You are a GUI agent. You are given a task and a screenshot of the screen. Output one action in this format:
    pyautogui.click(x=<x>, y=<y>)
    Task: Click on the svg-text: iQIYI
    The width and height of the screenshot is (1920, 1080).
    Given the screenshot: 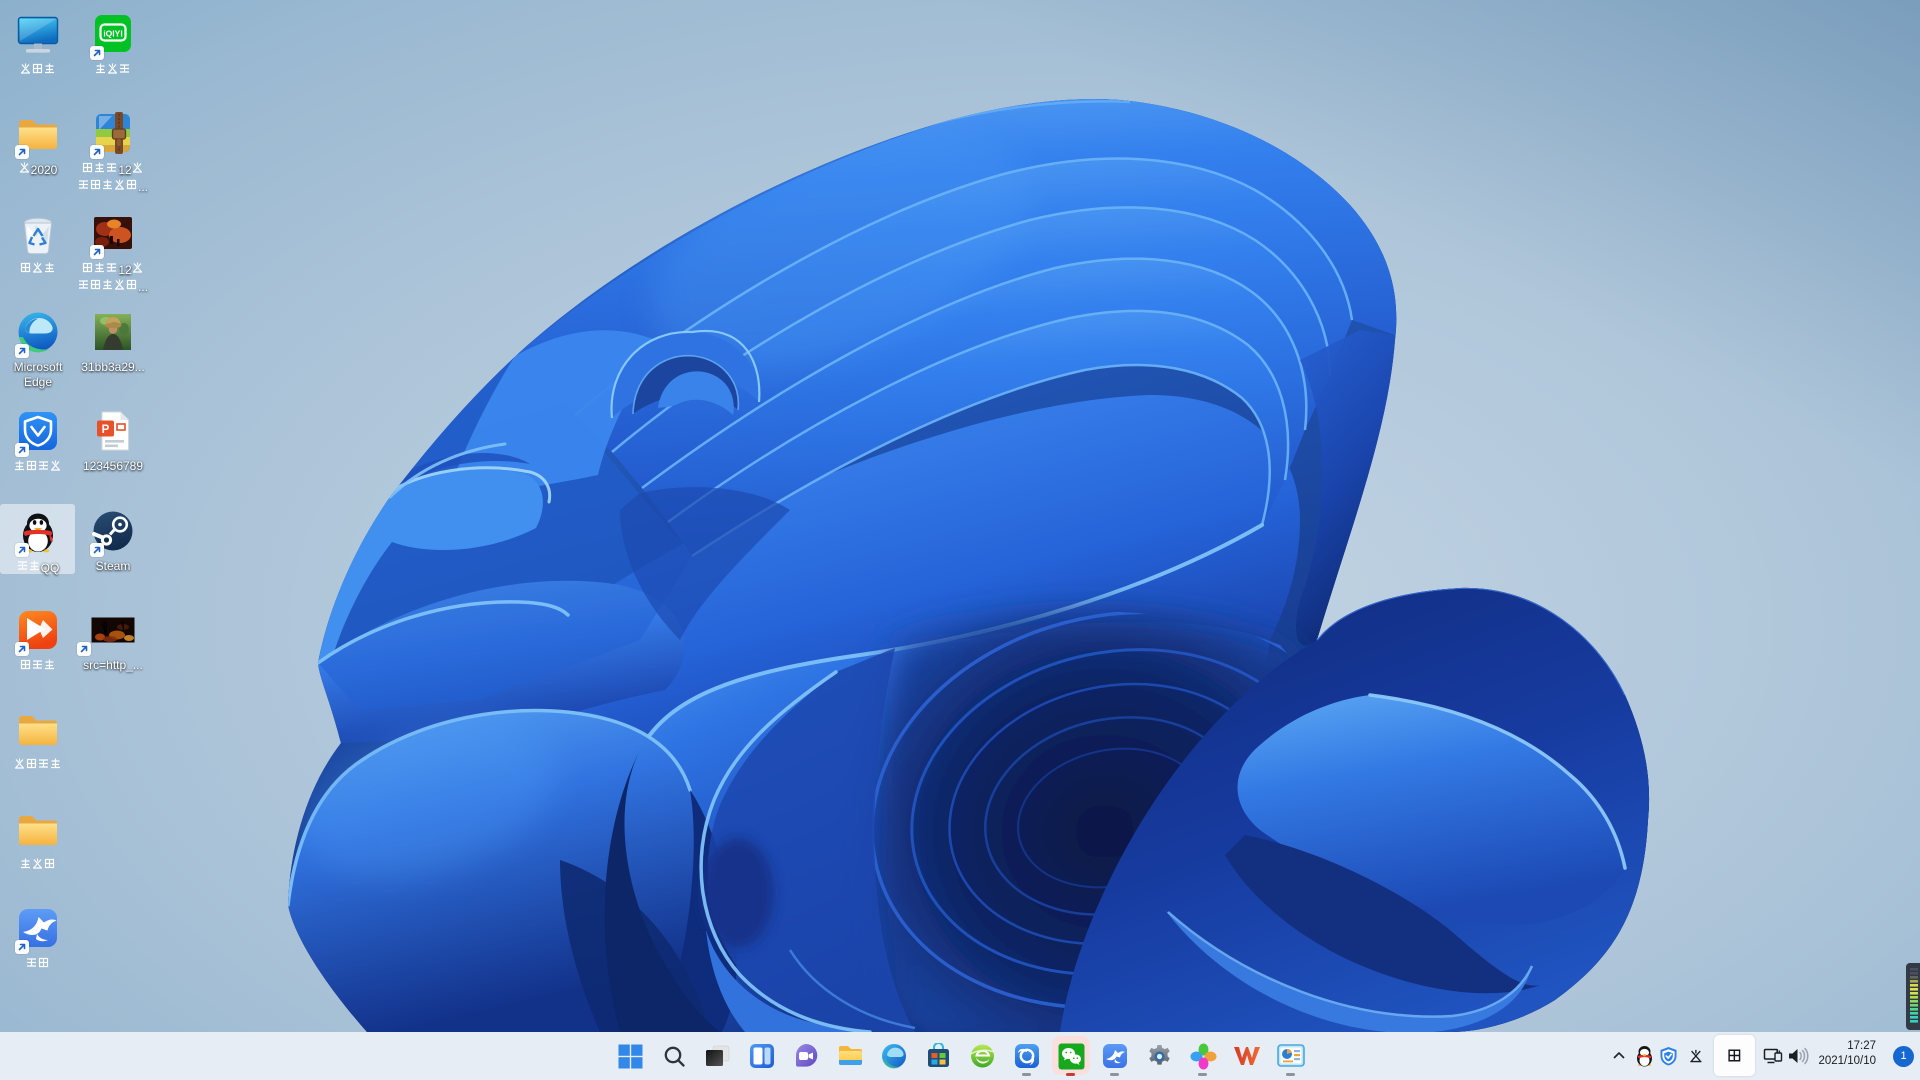 What is the action you would take?
    pyautogui.click(x=112, y=34)
    